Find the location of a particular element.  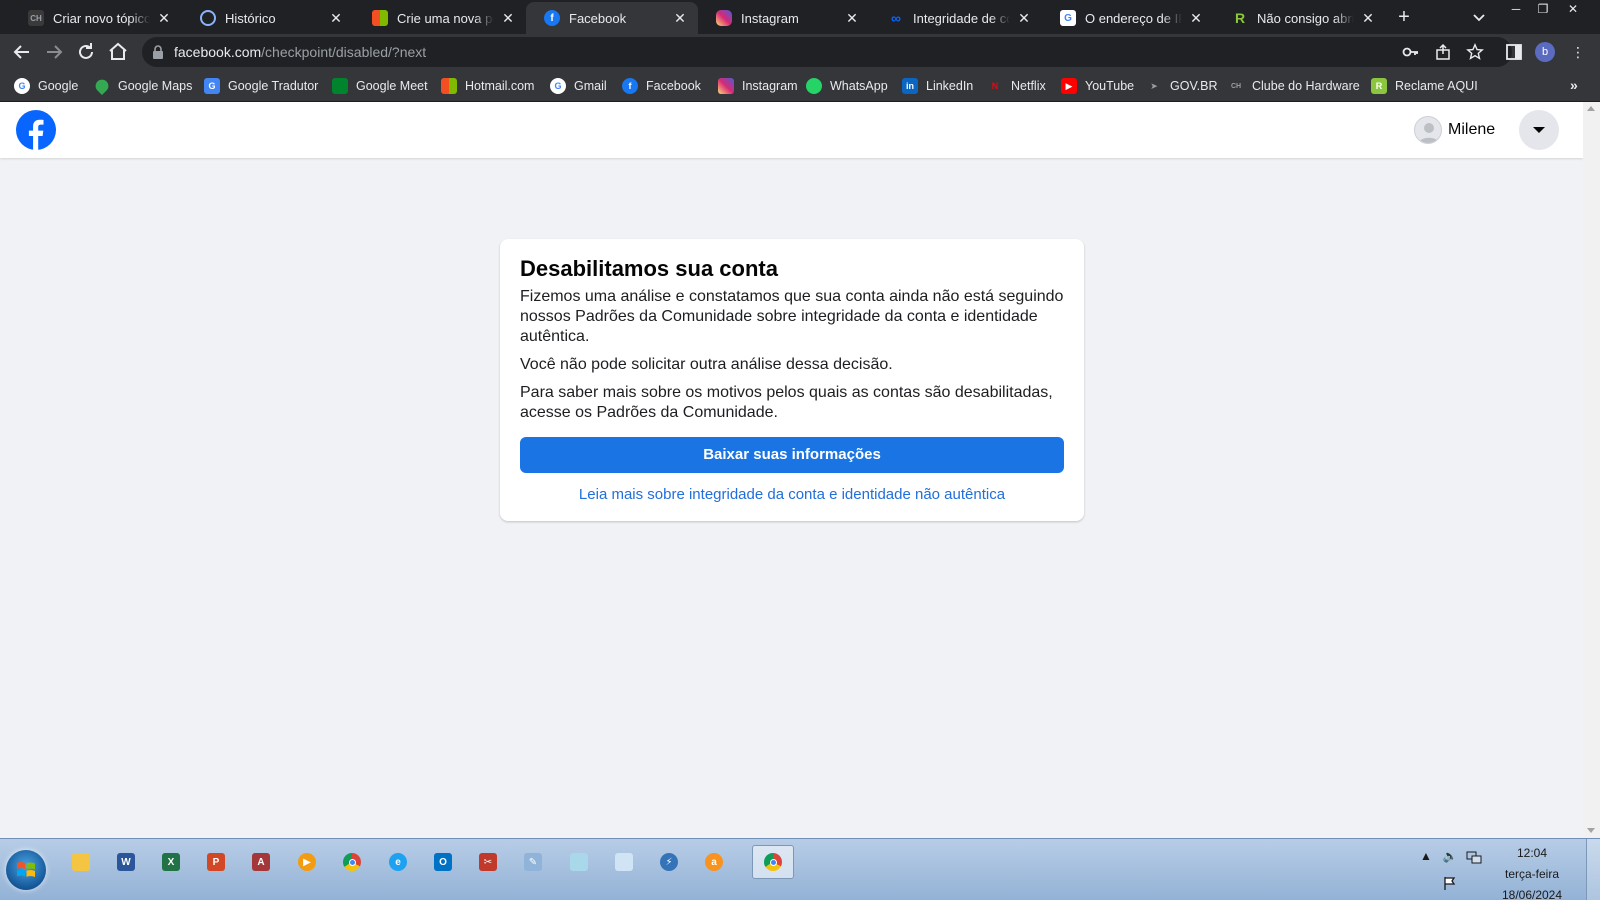

scroll-up-arrow-icon is located at coordinates (1591, 108).